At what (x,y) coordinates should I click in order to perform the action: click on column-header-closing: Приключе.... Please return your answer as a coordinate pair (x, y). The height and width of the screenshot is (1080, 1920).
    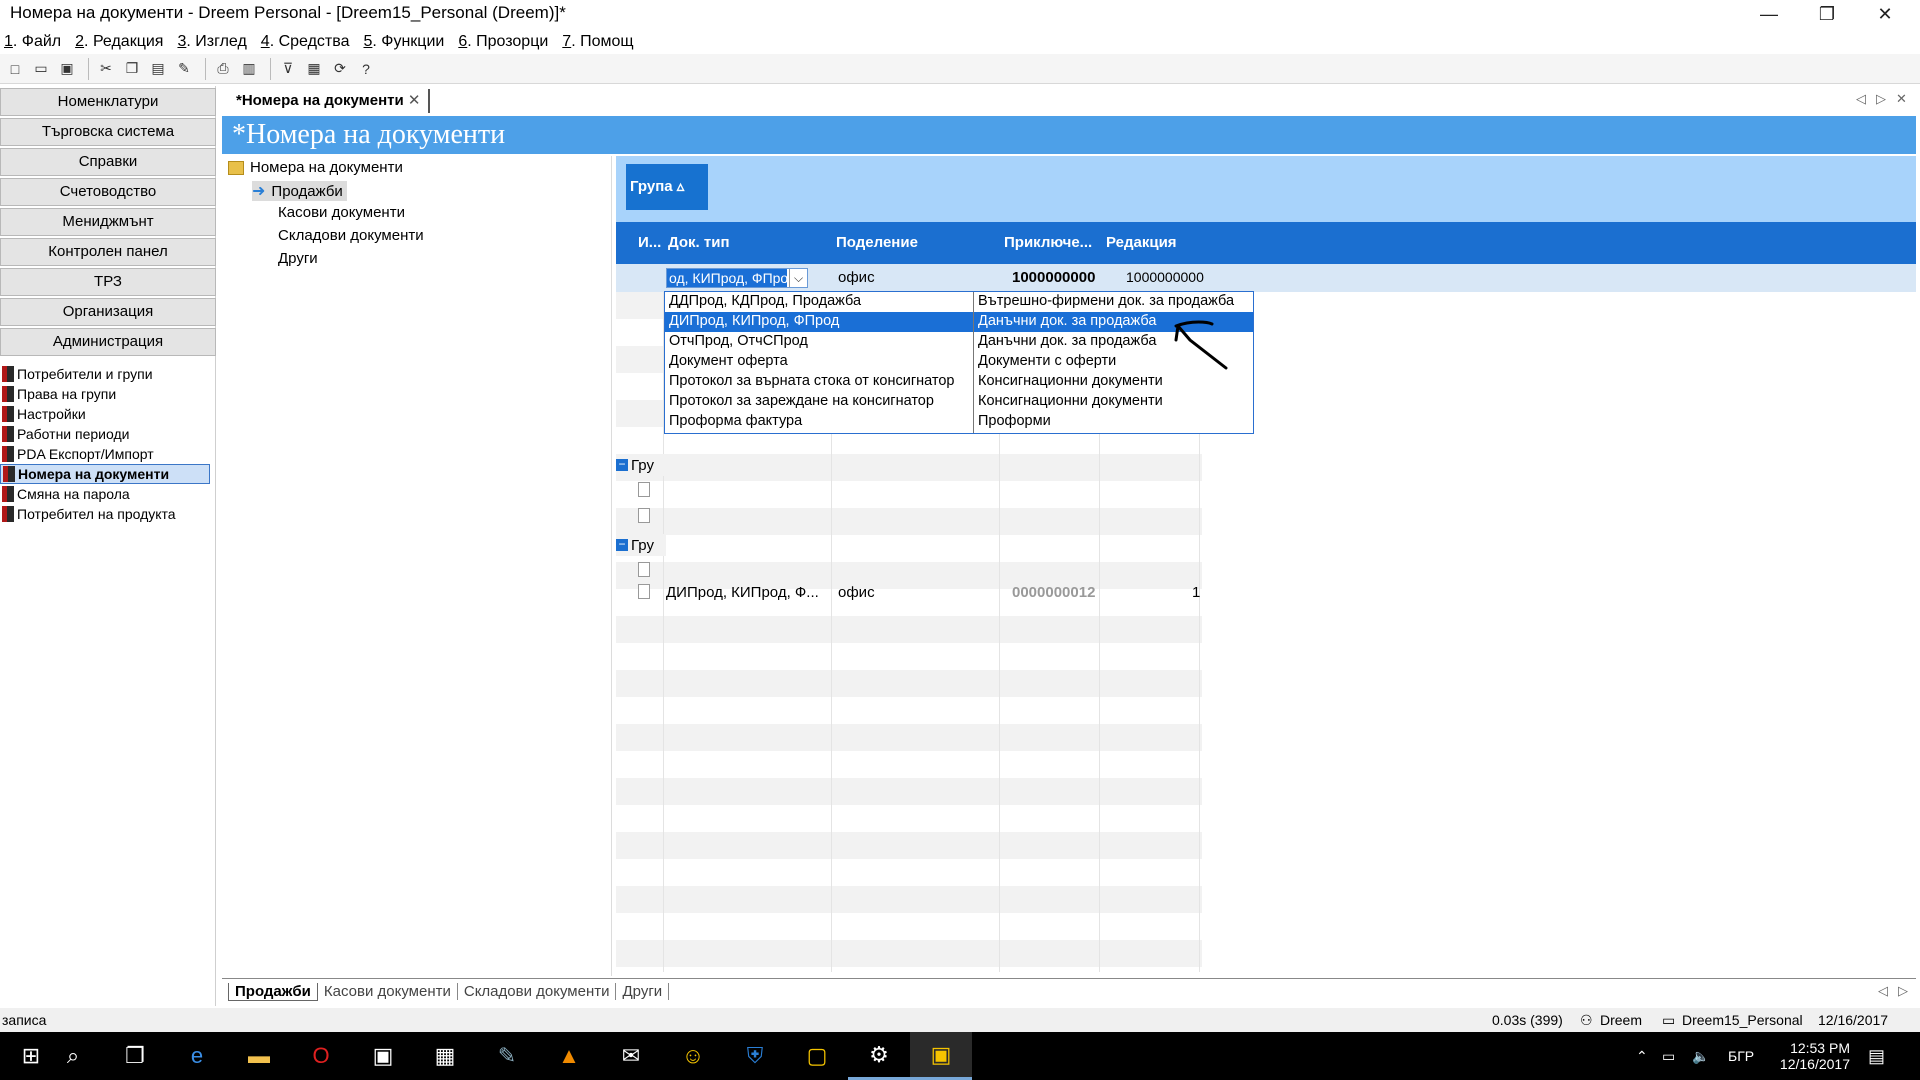
    Looking at the image, I should click on (1048, 243).